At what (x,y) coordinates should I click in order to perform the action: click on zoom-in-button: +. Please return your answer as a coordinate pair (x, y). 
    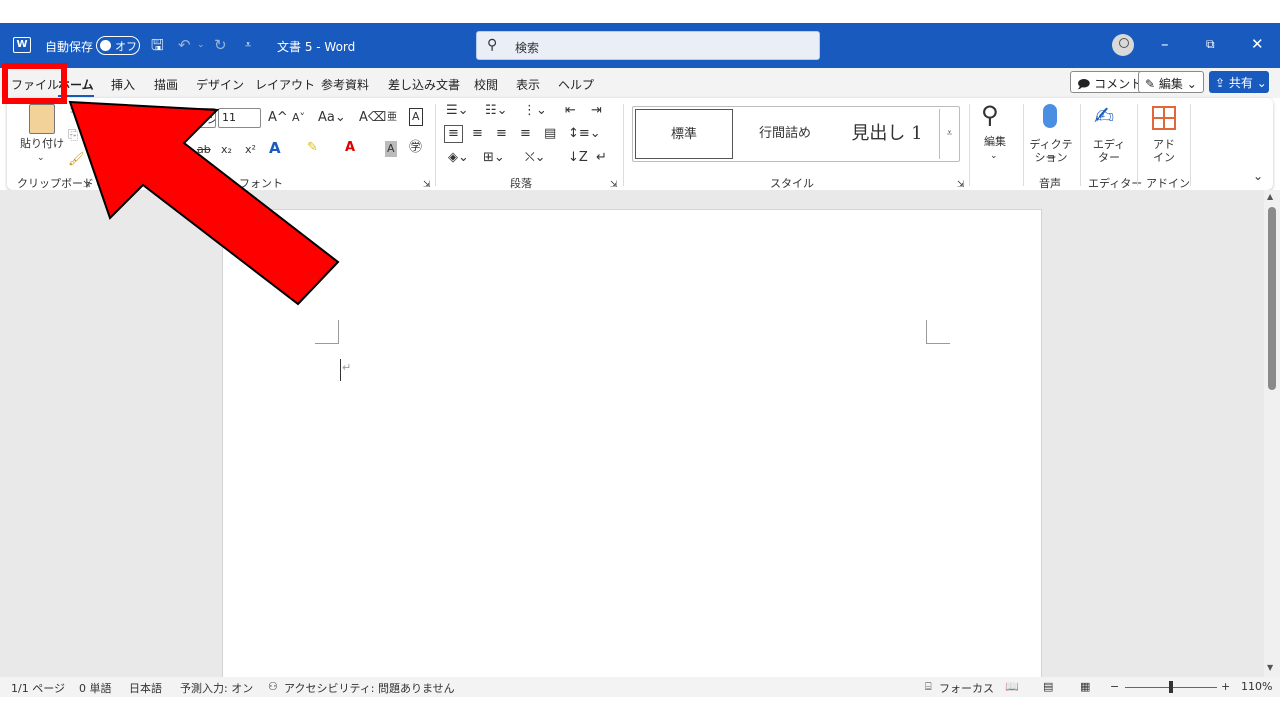
    Looking at the image, I should click on (1225, 686).